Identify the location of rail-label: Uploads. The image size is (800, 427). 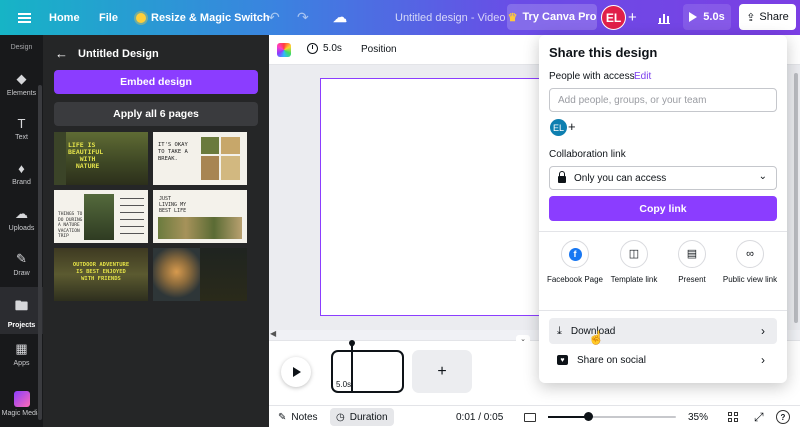
(21, 228).